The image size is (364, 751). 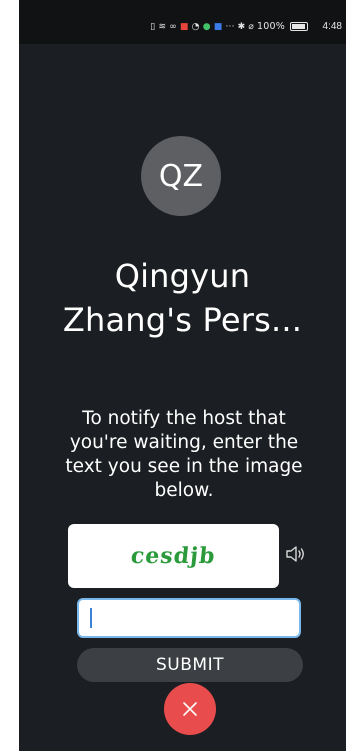 I want to click on status-time: 4:48, so click(x=332, y=26).